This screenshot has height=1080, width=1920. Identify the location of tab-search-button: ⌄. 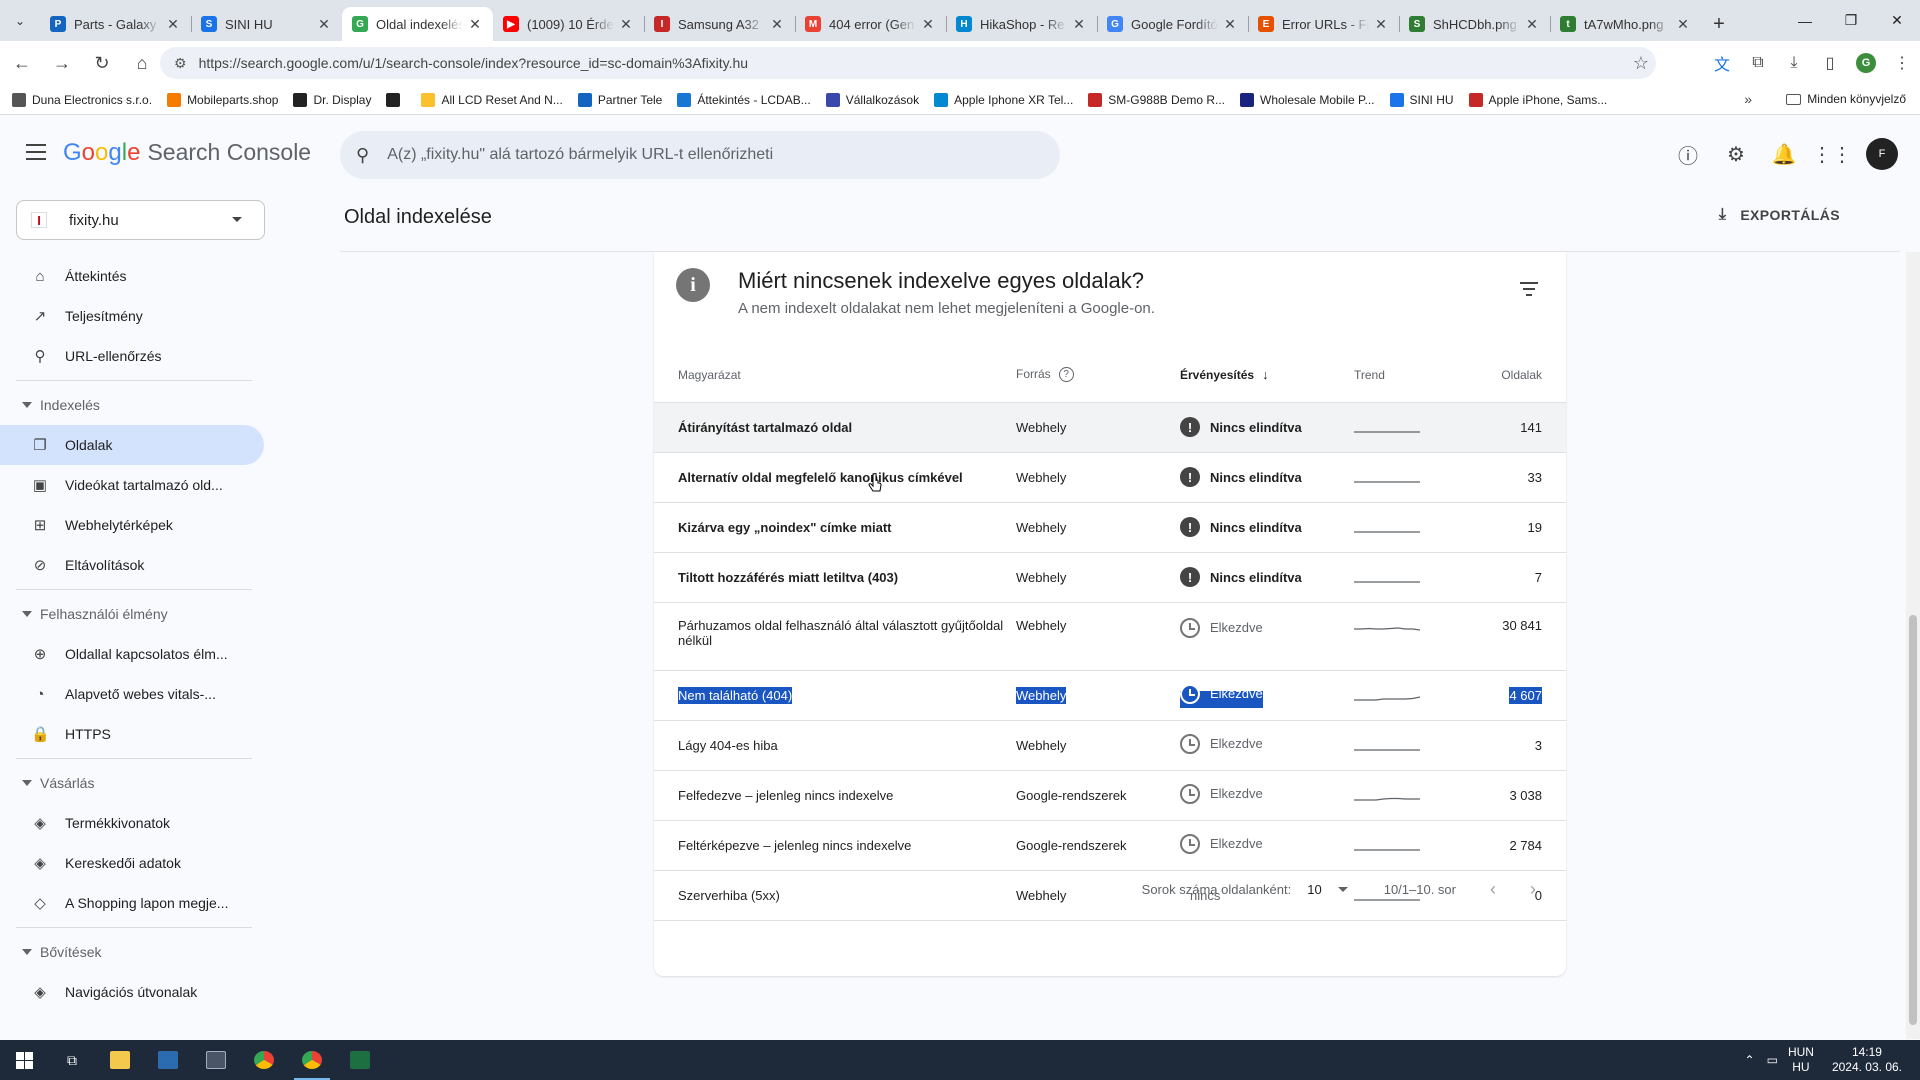
(20, 20).